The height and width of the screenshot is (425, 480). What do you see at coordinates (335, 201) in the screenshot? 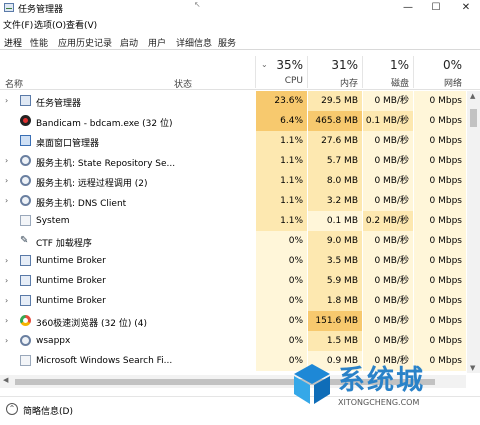
I see `process-memory: 3.2 MB` at bounding box center [335, 201].